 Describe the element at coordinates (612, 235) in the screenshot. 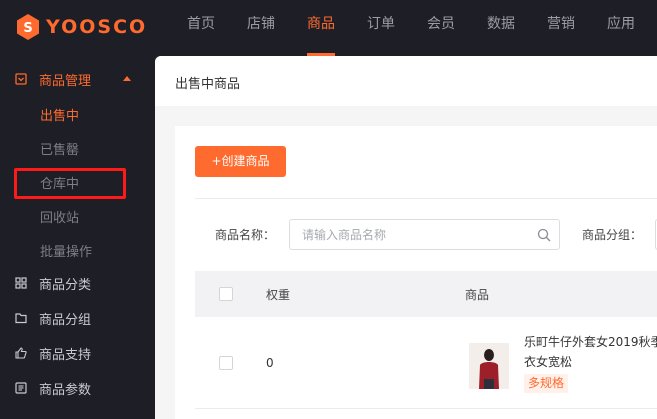

I see `goods-group-label: 商品分组：` at that location.